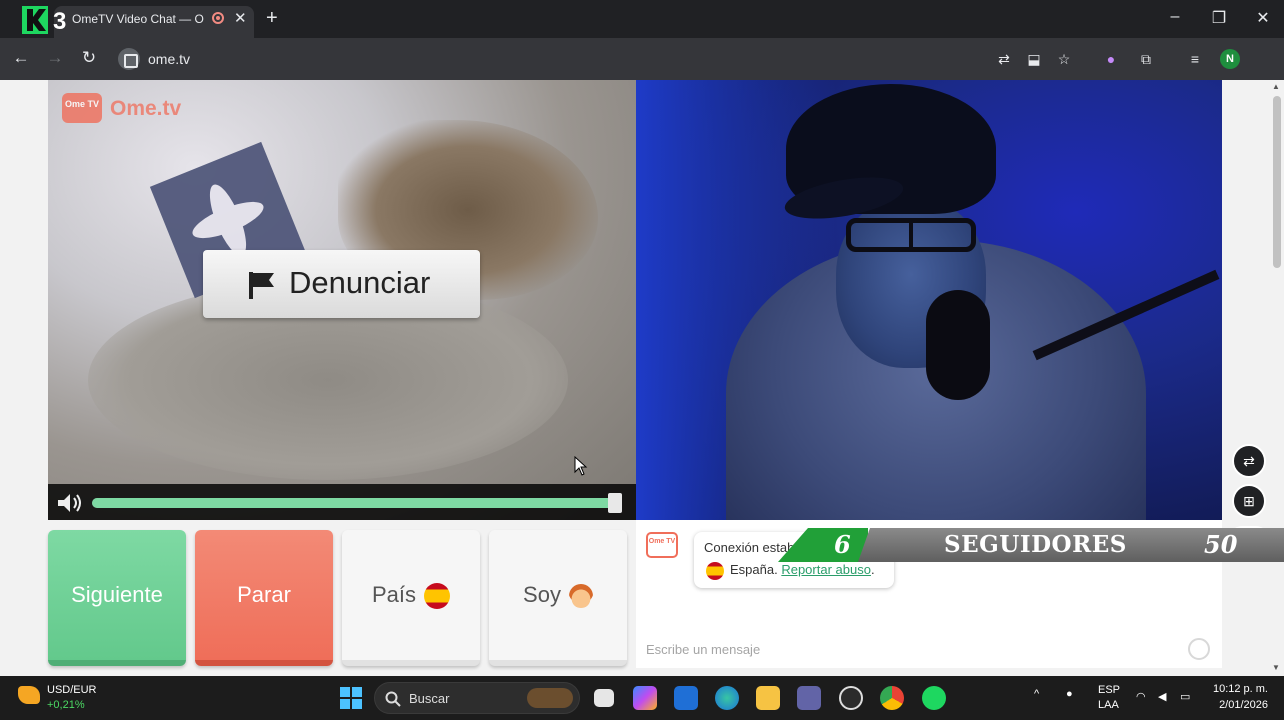 The image size is (1284, 720). I want to click on volume-slider, so click(355, 503).